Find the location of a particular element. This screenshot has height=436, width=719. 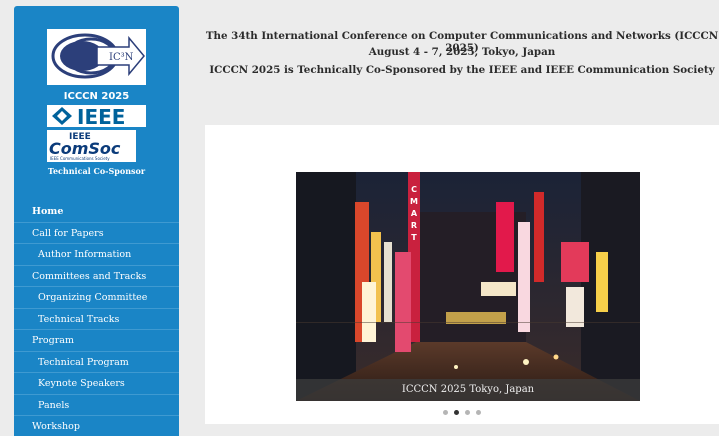

nav-item-committees-and-tracks: Committees and Tracks is located at coordinates (96, 276).